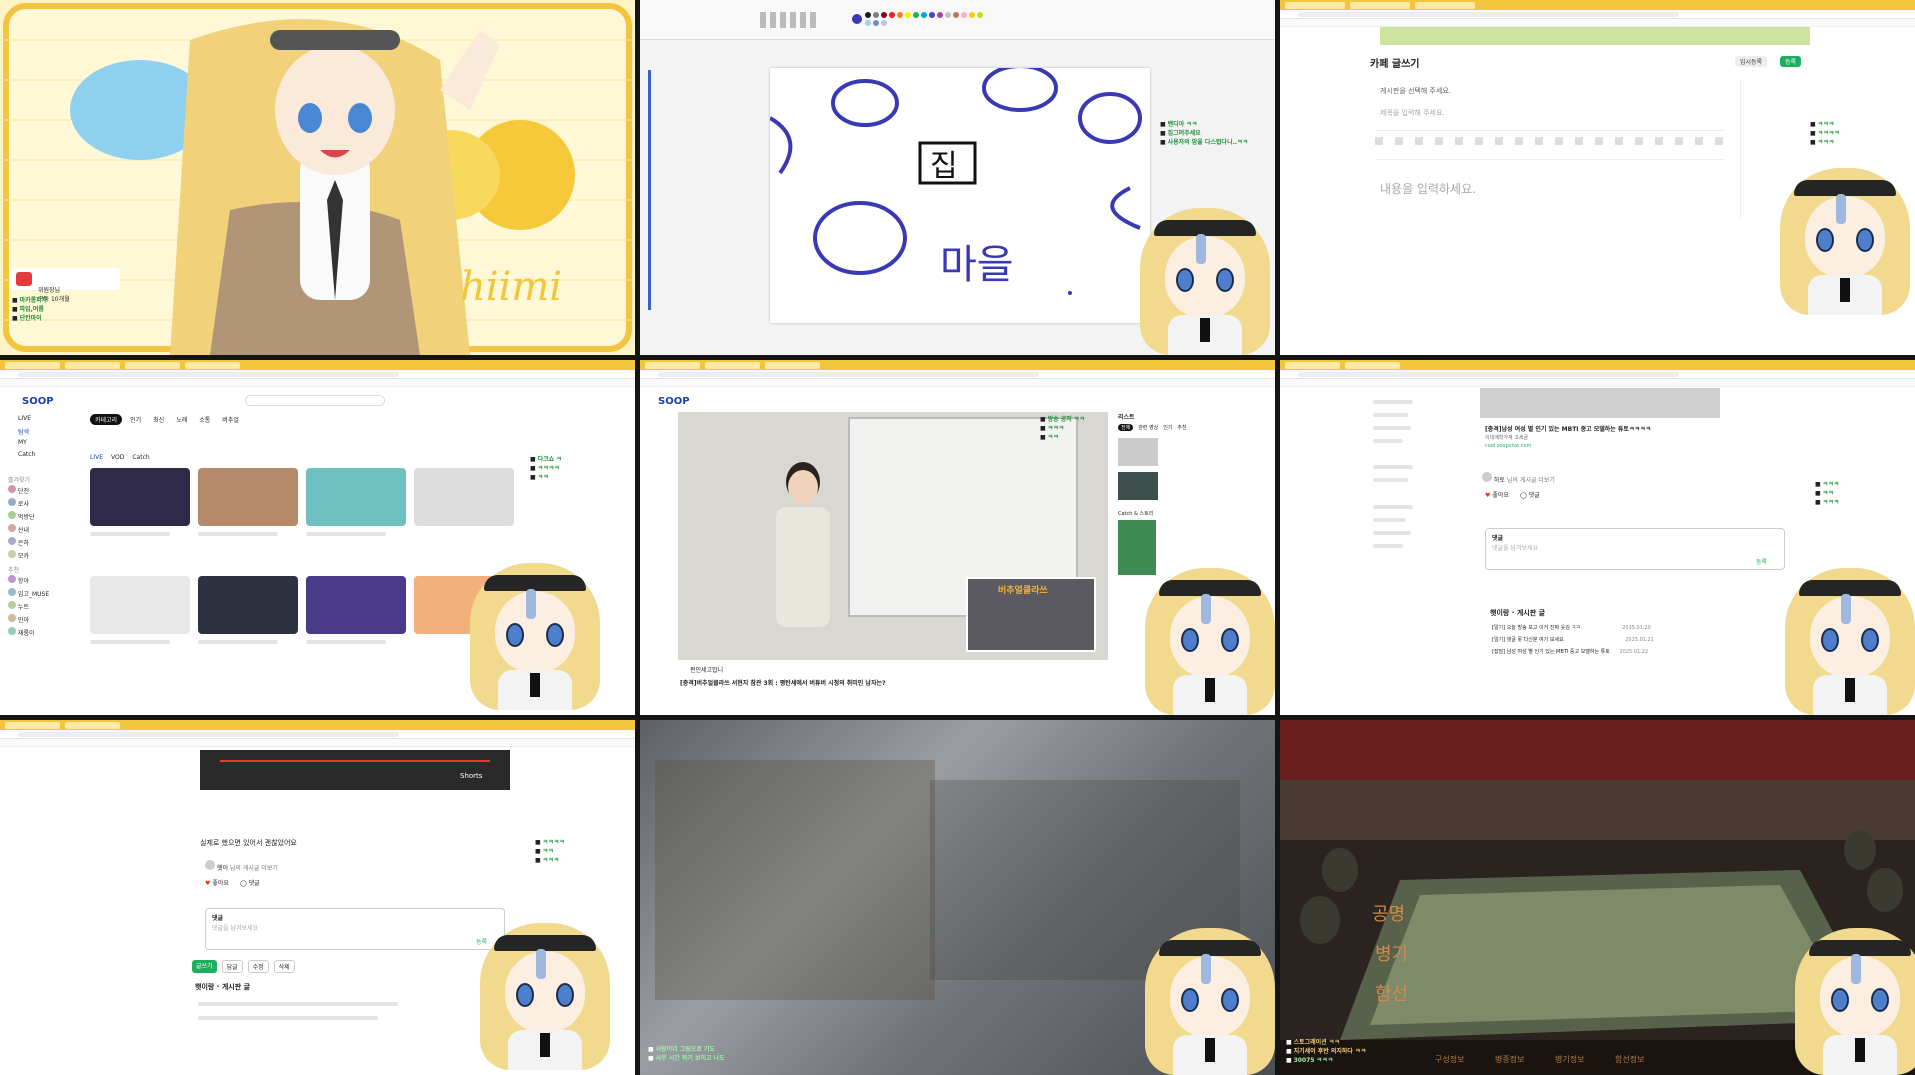 The height and width of the screenshot is (1075, 1915). What do you see at coordinates (1415, 91) in the screenshot?
I see `board-select: 게시판을 선택해 주세요.` at bounding box center [1415, 91].